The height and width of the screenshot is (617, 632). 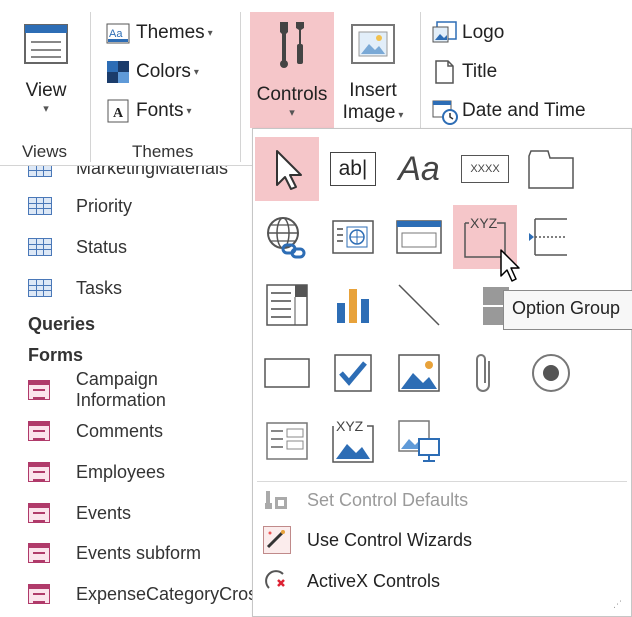 I want to click on attachment-control, so click(x=485, y=373).